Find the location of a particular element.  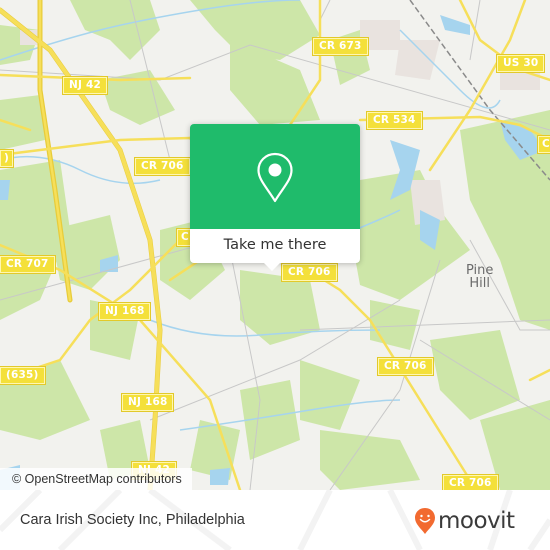

popup-header is located at coordinates (275, 176).